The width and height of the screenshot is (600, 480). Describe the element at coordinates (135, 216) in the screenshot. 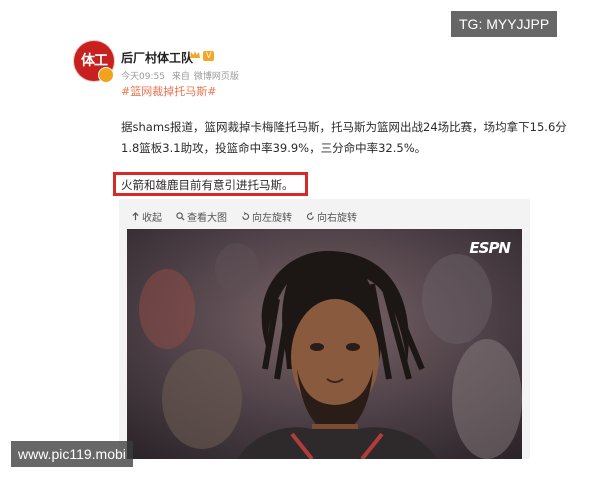

I see `collapse-icon` at that location.